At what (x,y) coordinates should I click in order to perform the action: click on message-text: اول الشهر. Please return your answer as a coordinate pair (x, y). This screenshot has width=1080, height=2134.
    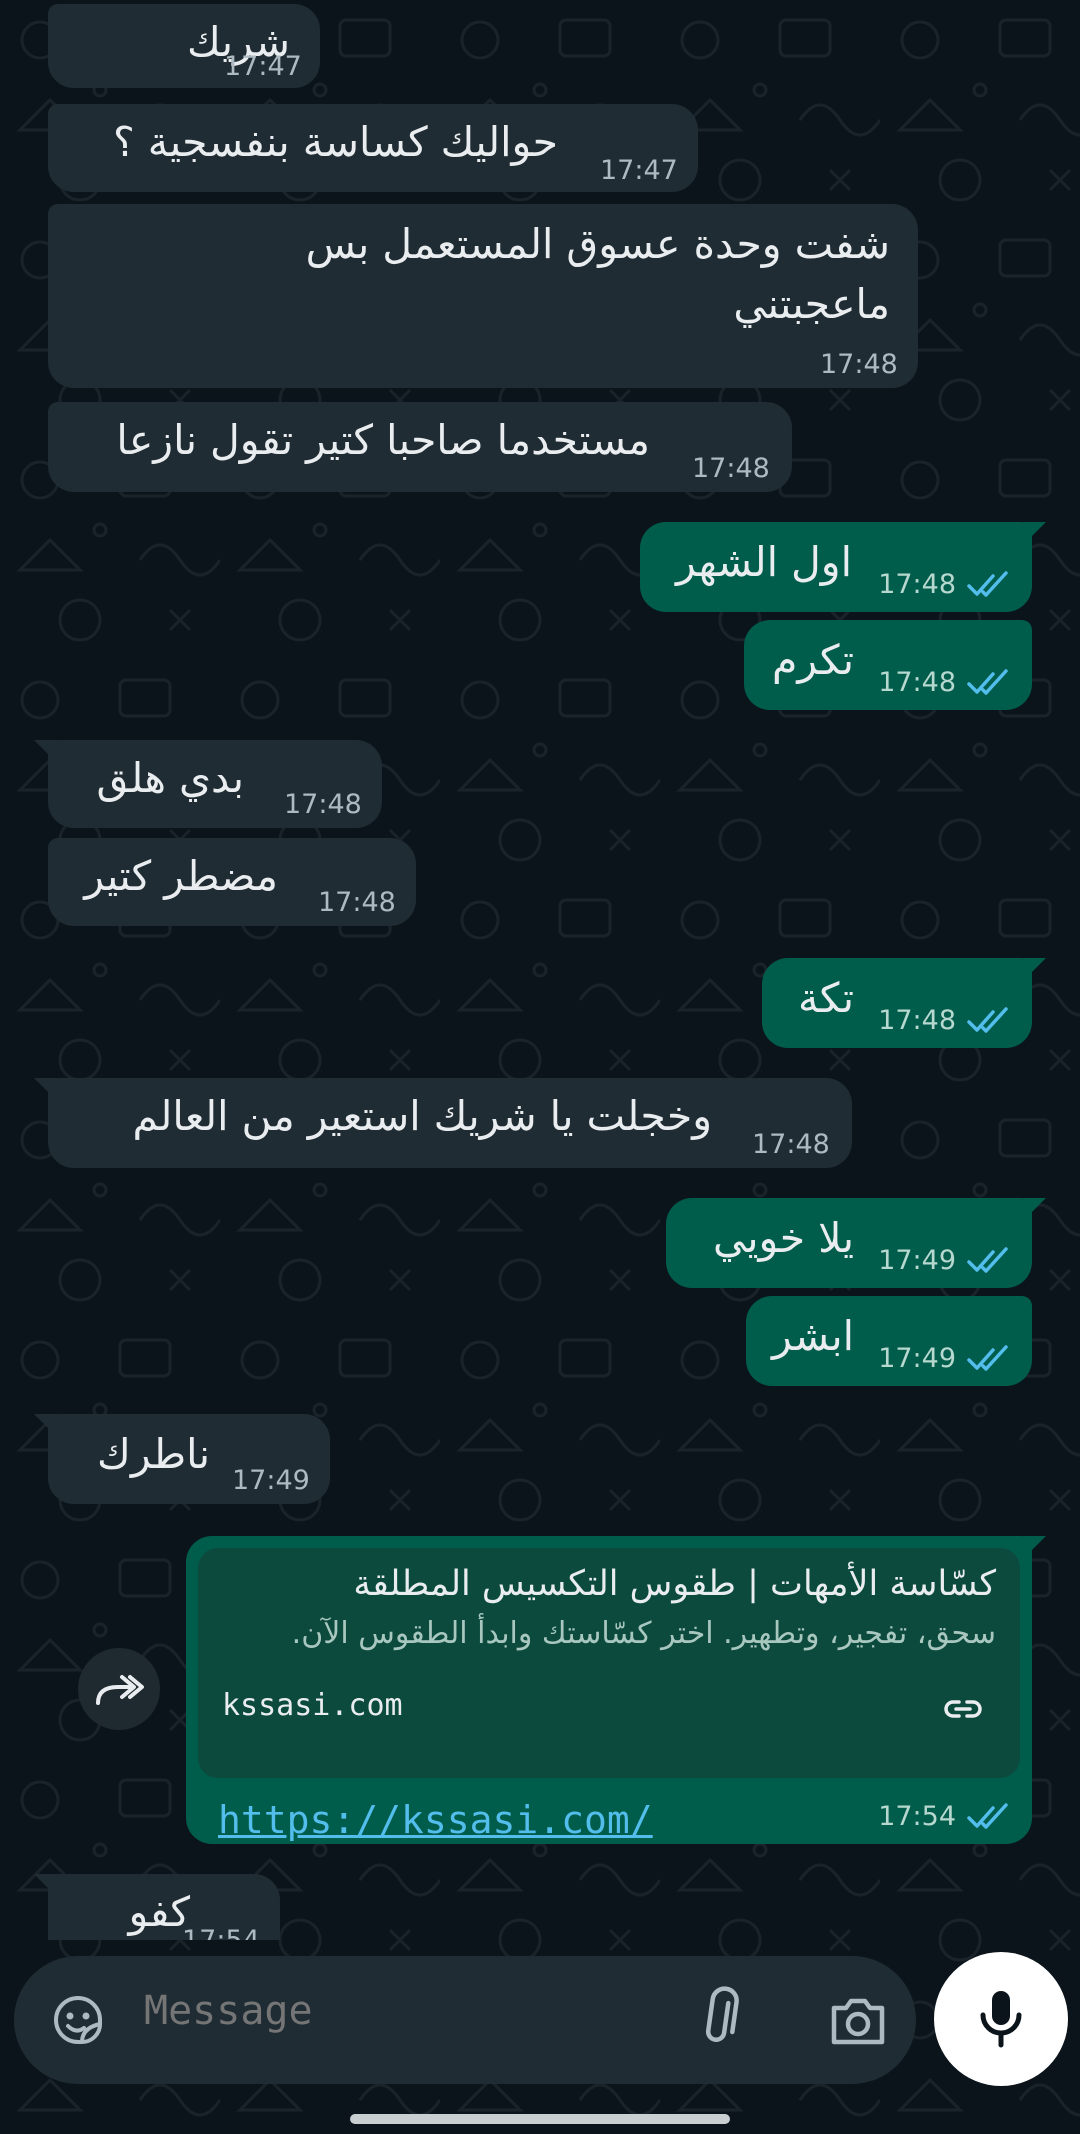
    Looking at the image, I should click on (764, 562).